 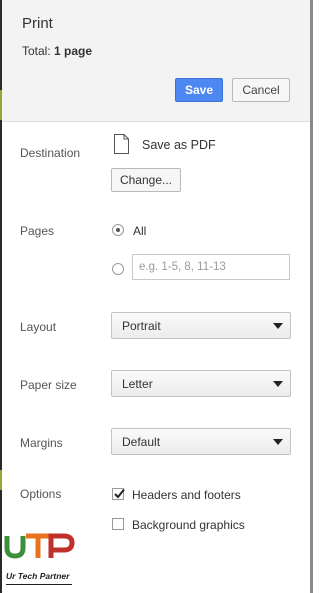 What do you see at coordinates (38, 576) in the screenshot?
I see `watermark-text: Ur Tech Partner` at bounding box center [38, 576].